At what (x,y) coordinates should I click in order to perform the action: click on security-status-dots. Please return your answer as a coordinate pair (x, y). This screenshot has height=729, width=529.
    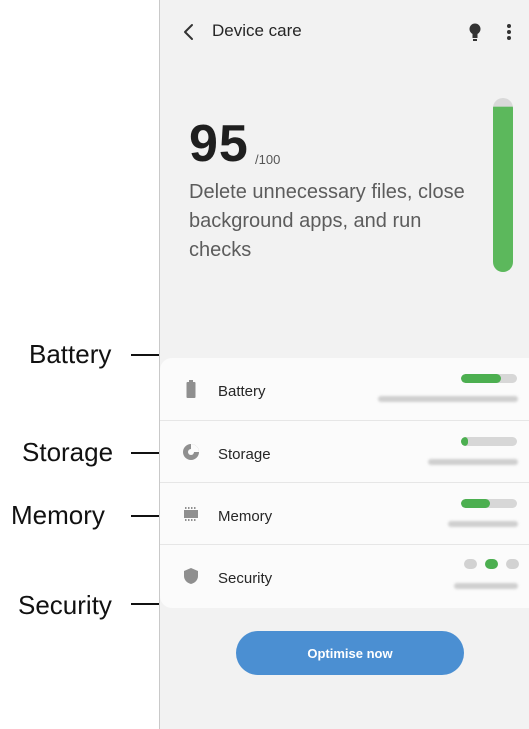
    Looking at the image, I should click on (492, 565).